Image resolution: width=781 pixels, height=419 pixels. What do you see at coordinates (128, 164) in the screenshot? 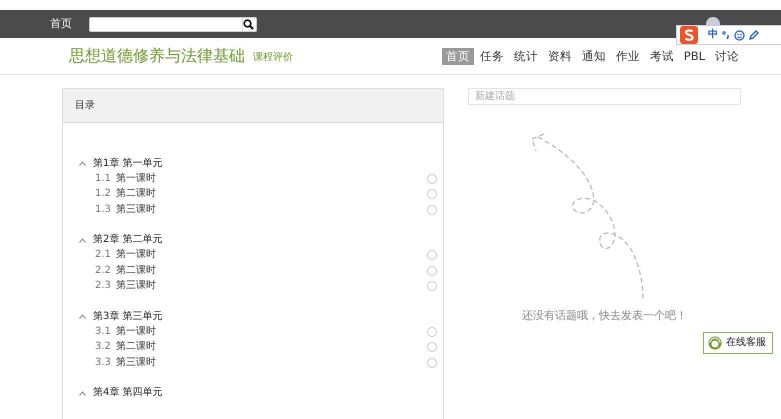
I see `chapter-title: 第1章 第一单元` at bounding box center [128, 164].